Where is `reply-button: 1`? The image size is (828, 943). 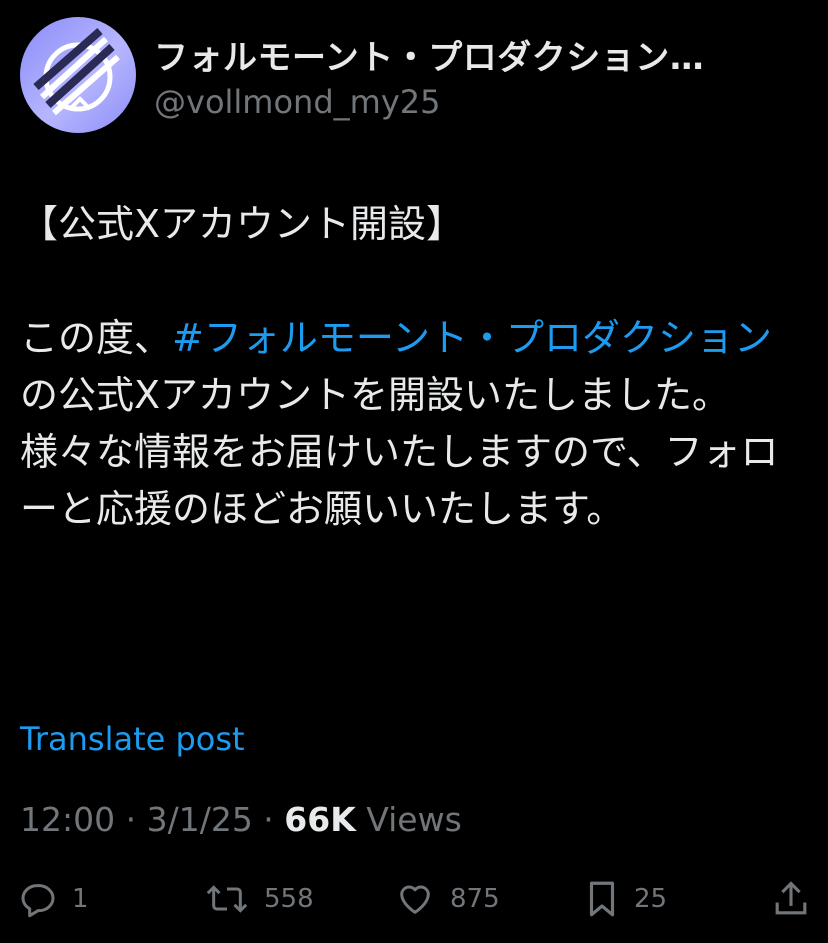 reply-button: 1 is located at coordinates (53, 899).